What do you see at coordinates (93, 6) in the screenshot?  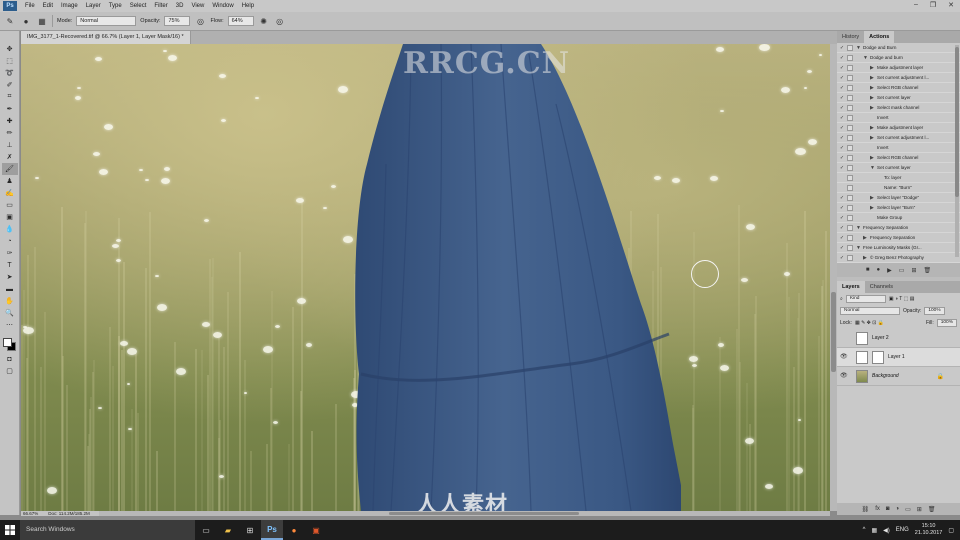 I see `menu-layer: Layer` at bounding box center [93, 6].